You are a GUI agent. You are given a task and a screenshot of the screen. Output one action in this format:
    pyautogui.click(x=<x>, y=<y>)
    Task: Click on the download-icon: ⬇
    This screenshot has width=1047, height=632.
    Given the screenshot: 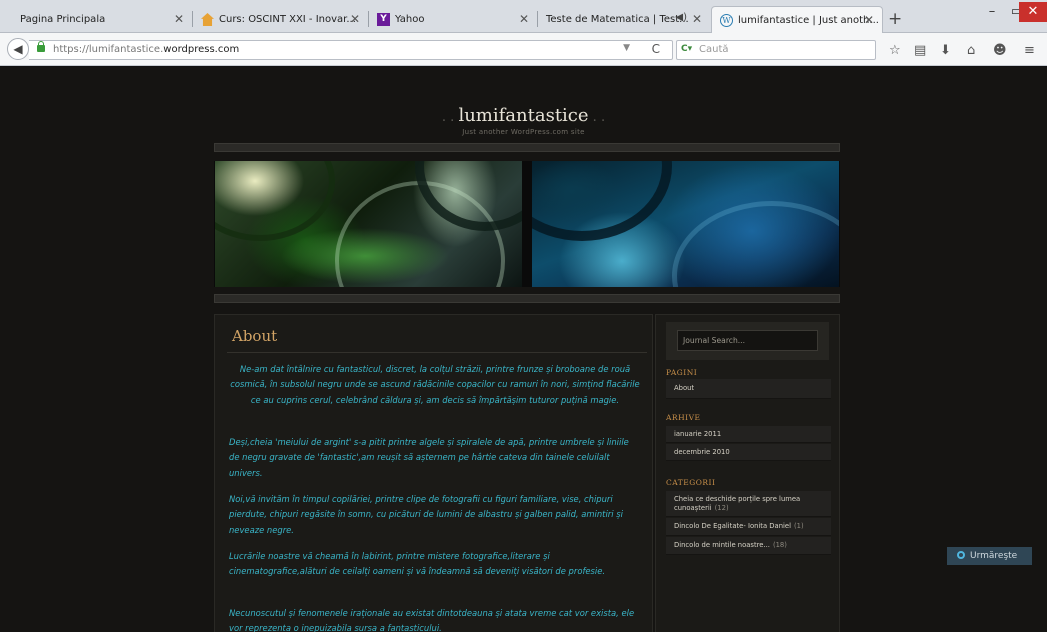 What is the action you would take?
    pyautogui.click(x=945, y=50)
    